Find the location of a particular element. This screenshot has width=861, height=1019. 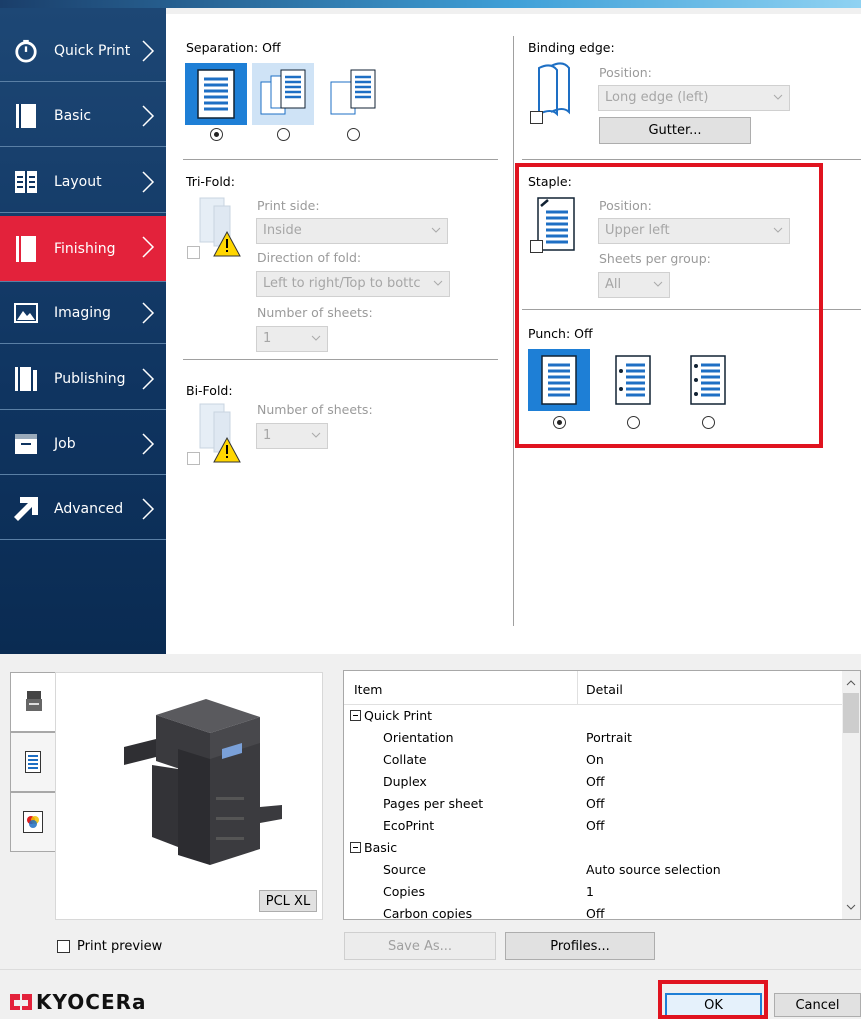

stacked-documents-icon is located at coordinates (283, 92).